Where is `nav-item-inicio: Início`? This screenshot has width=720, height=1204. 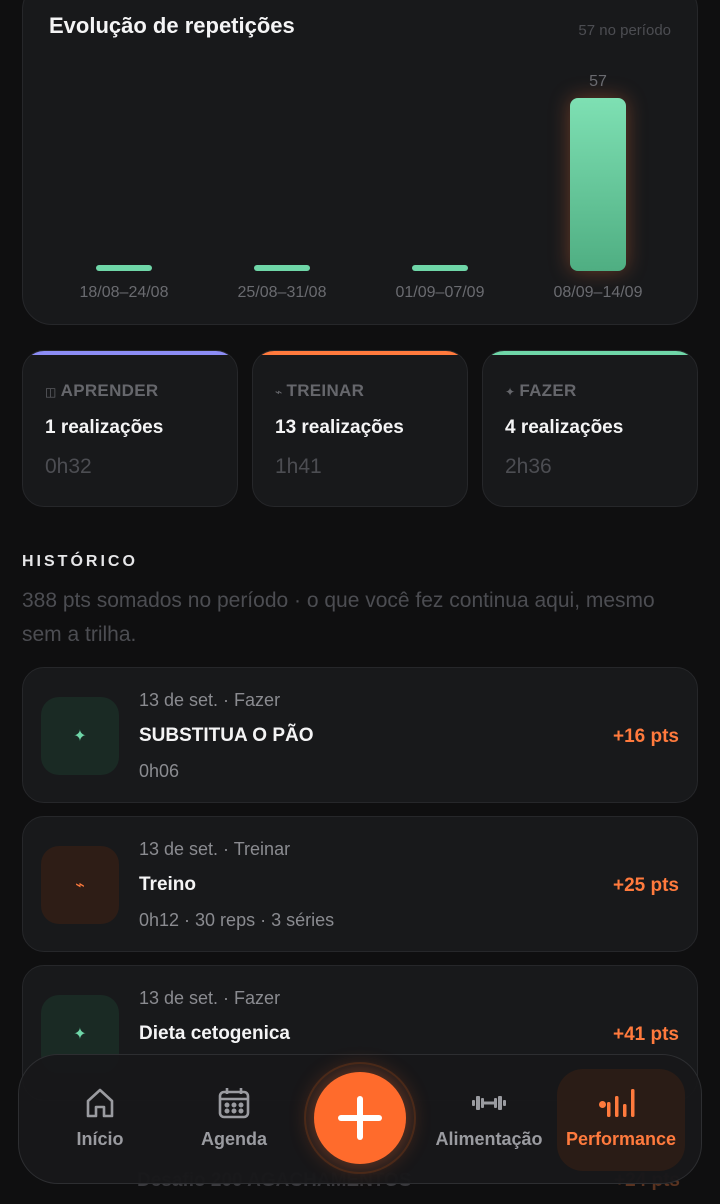 nav-item-inicio: Início is located at coordinates (100, 1120).